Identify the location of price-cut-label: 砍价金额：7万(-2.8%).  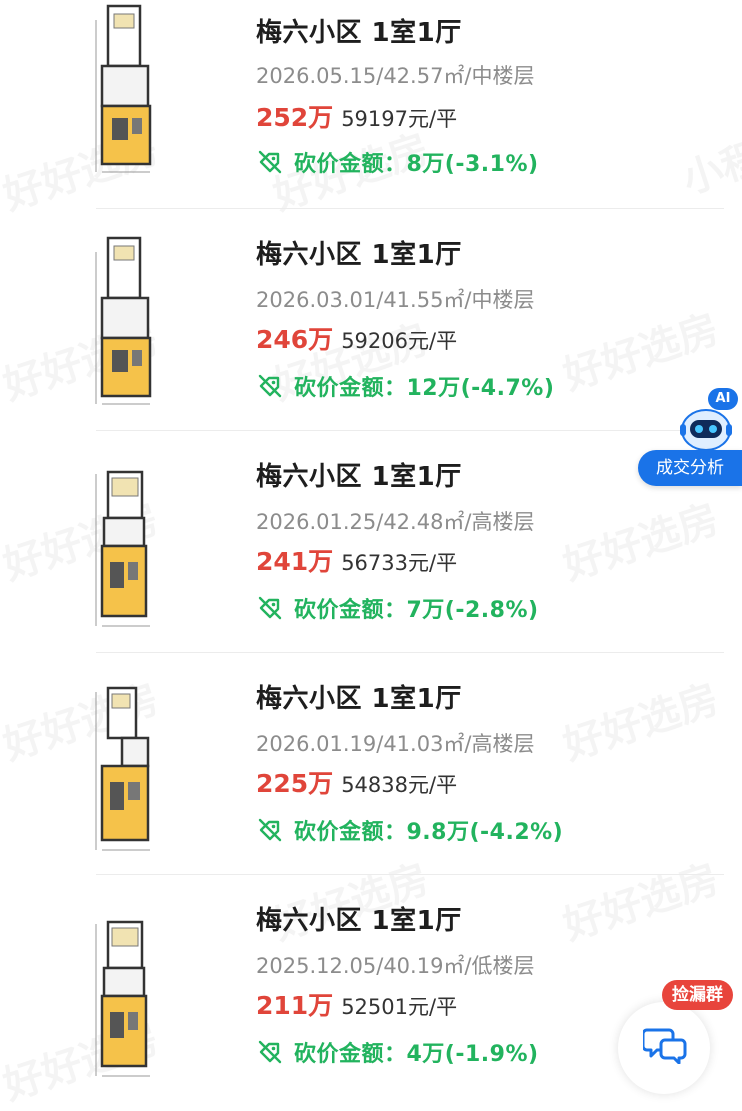
(416, 610).